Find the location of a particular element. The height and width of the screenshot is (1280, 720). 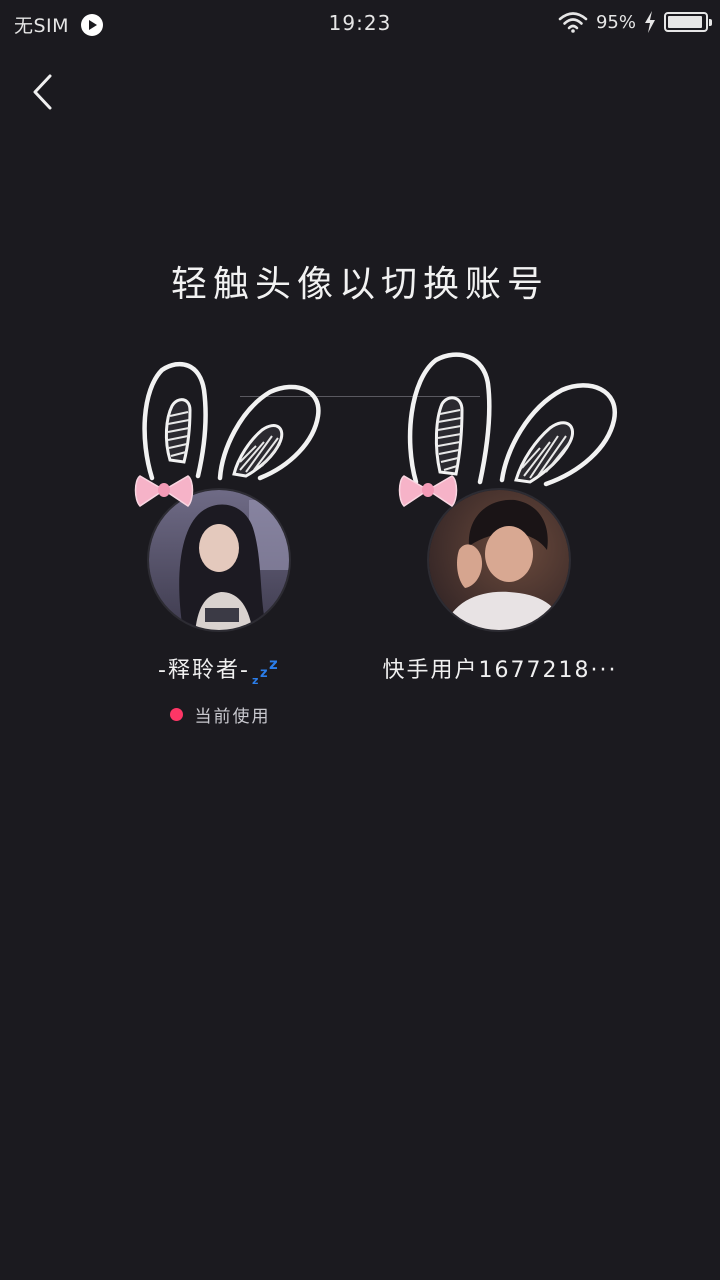

account-name-text: -释聆者- is located at coordinates (204, 670).